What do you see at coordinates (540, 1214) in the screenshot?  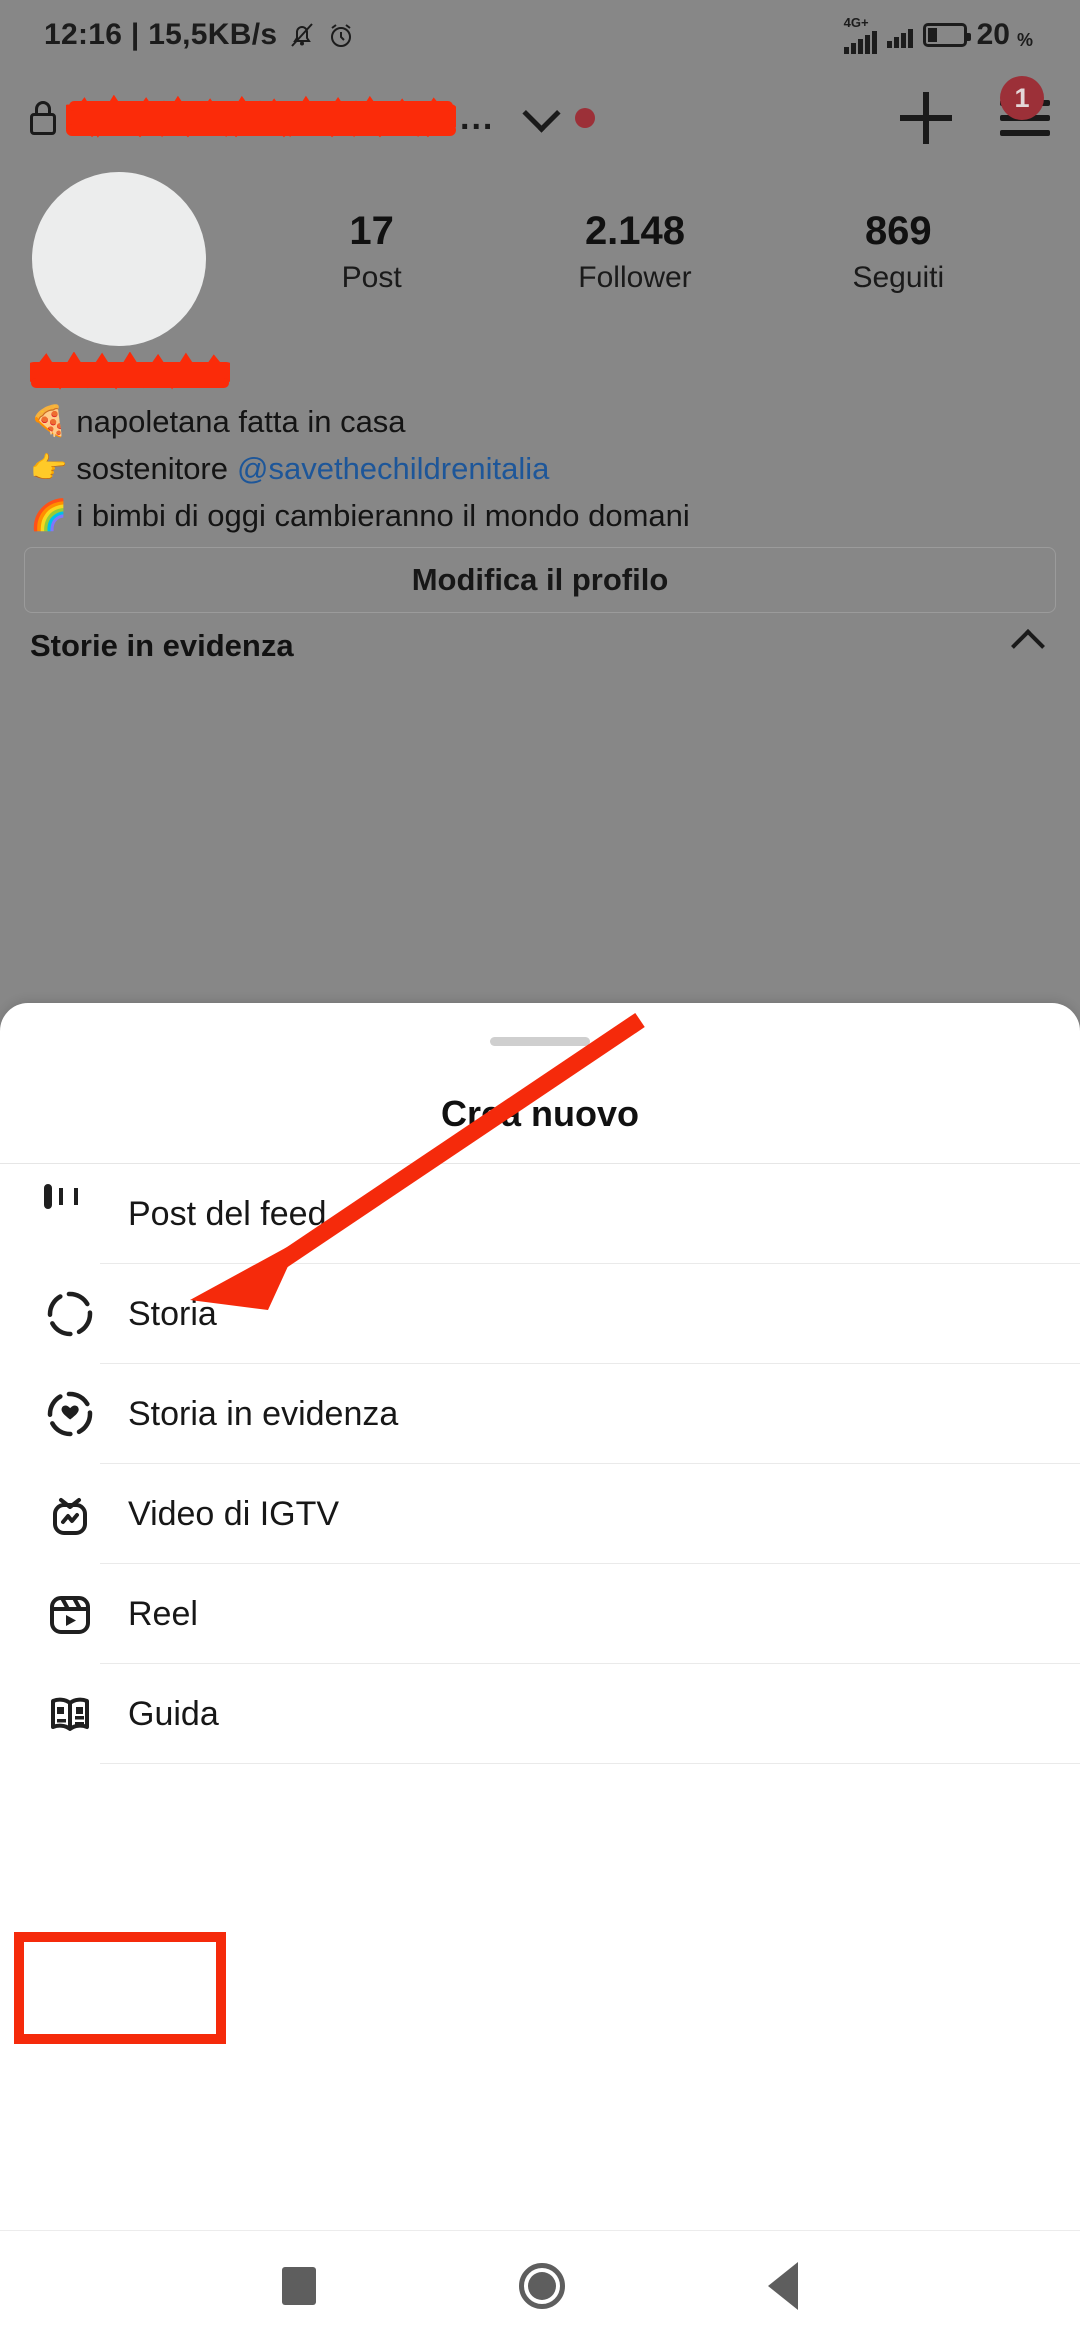 I see `menu-item-post-del-feed: Post del feed` at bounding box center [540, 1214].